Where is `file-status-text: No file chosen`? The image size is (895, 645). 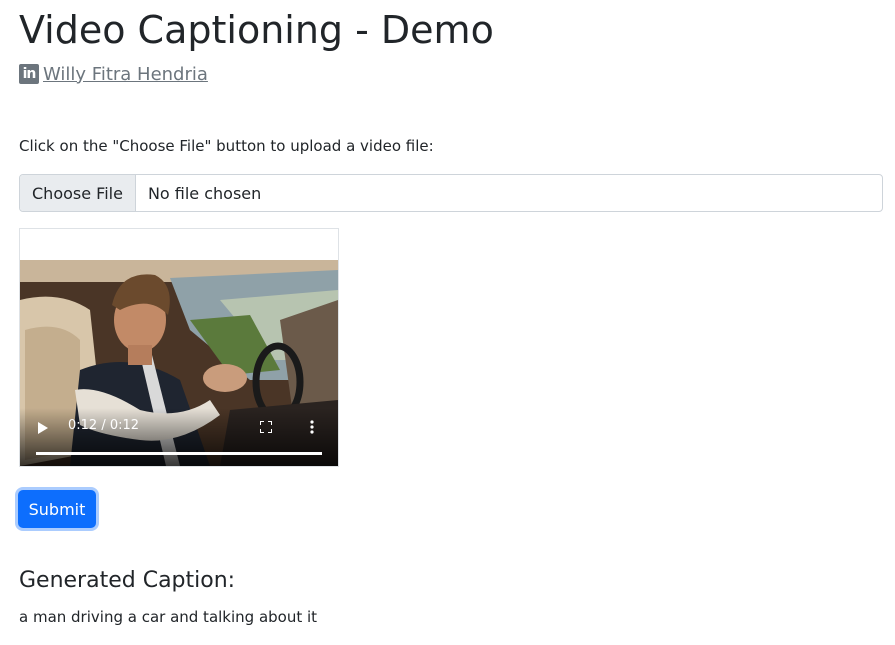
file-status-text: No file chosen is located at coordinates (204, 193).